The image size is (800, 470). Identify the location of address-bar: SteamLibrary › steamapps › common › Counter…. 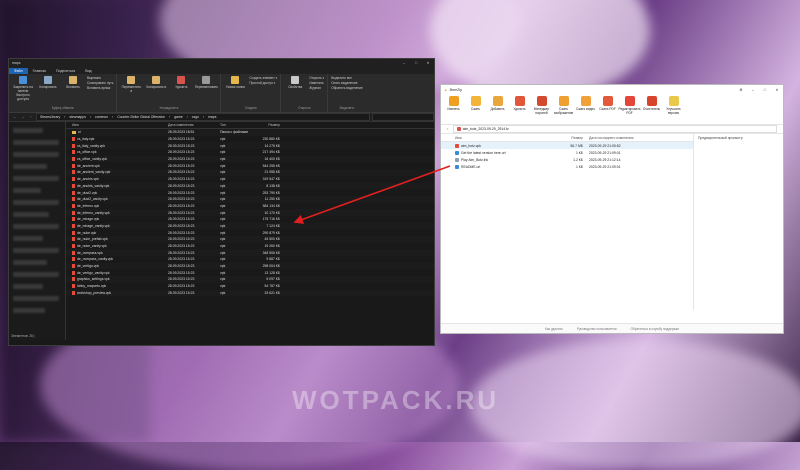
(203, 117).